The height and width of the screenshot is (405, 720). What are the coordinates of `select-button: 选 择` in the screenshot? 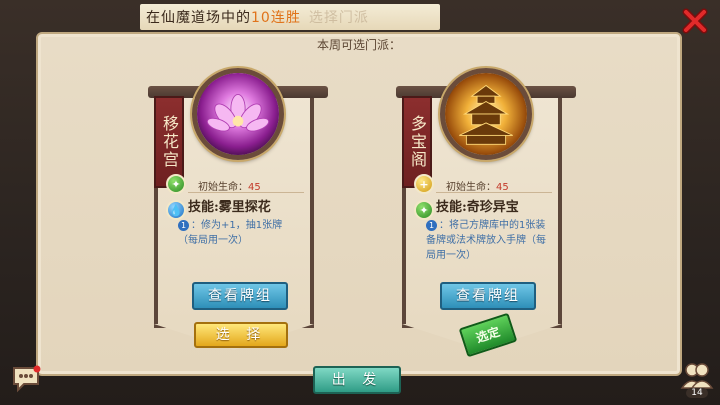 It's located at (241, 335).